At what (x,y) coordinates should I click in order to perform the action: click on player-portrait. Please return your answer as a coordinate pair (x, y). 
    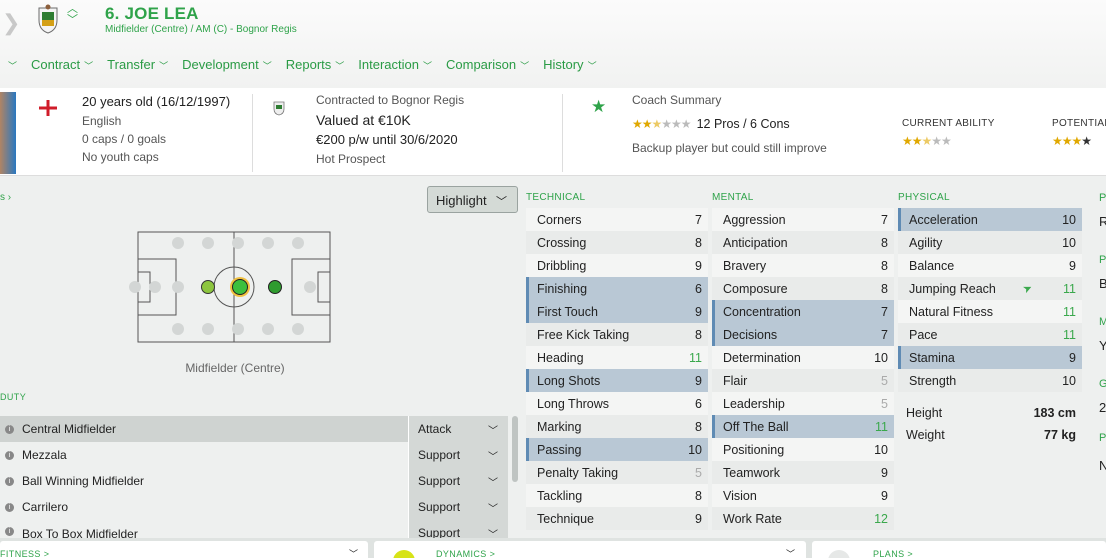
    Looking at the image, I should click on (8, 133).